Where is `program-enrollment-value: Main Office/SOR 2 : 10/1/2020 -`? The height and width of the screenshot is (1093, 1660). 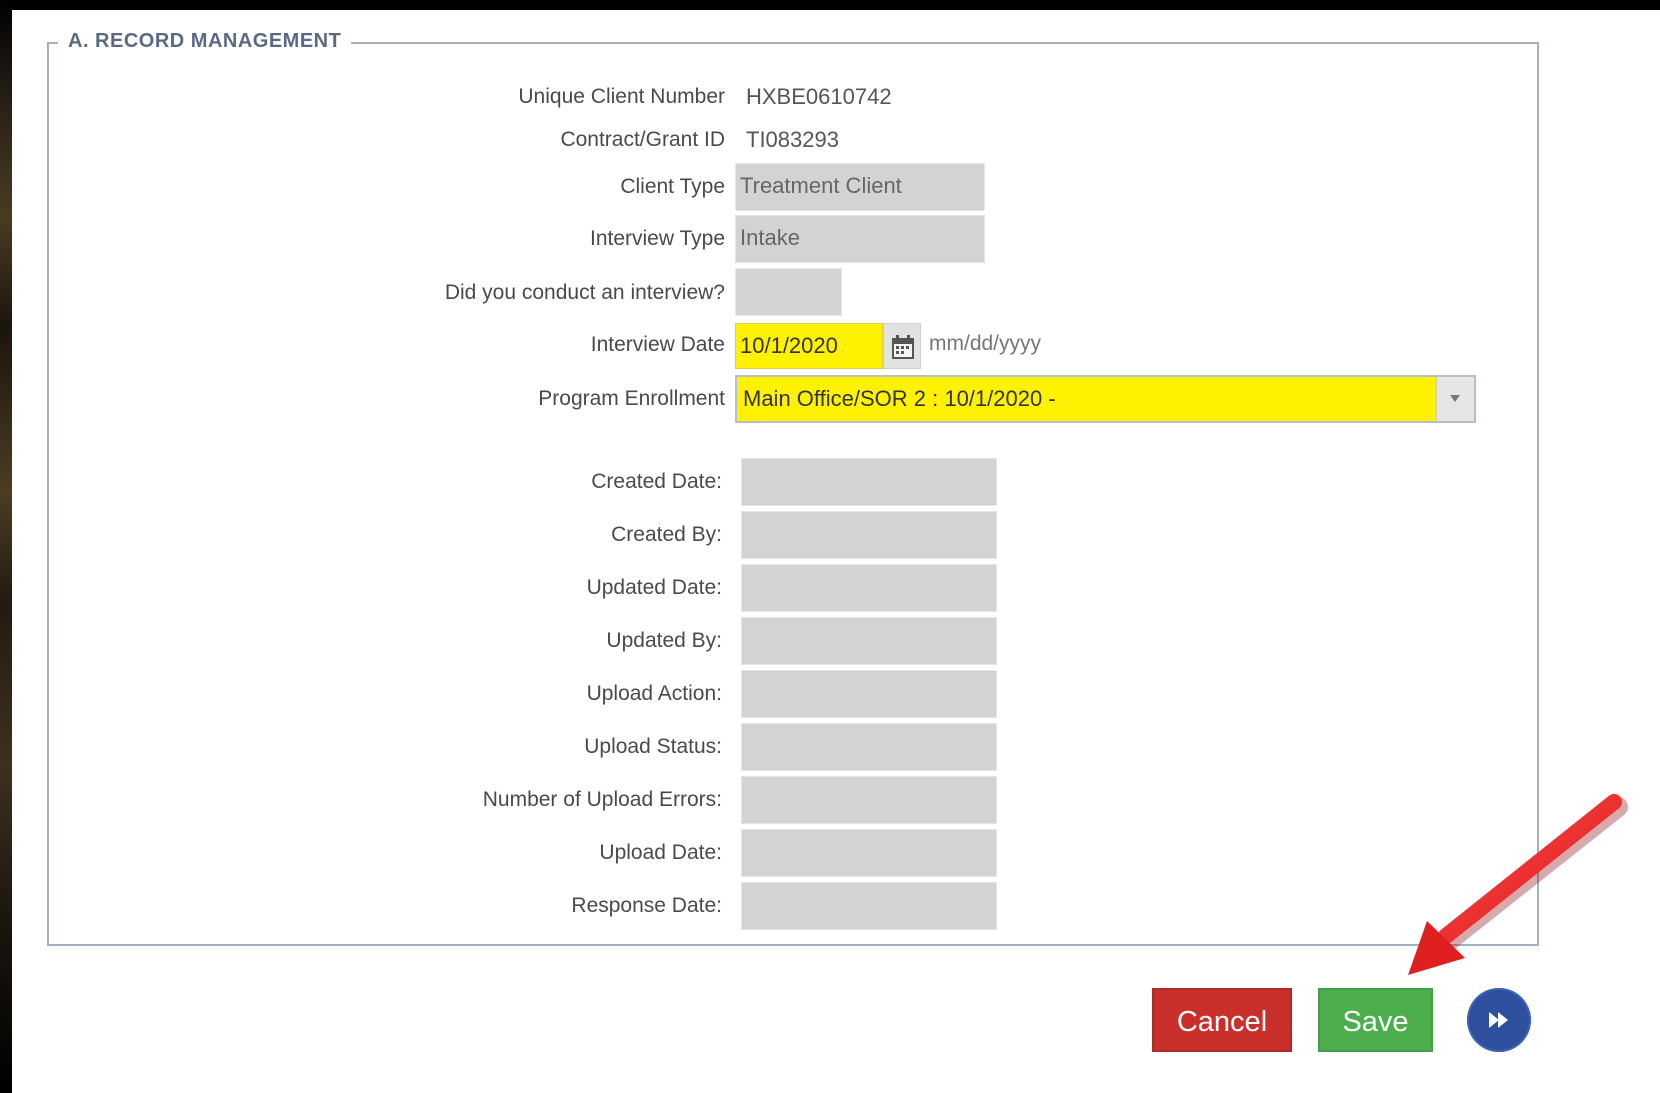 program-enrollment-value: Main Office/SOR 2 : 10/1/2020 - is located at coordinates (899, 398).